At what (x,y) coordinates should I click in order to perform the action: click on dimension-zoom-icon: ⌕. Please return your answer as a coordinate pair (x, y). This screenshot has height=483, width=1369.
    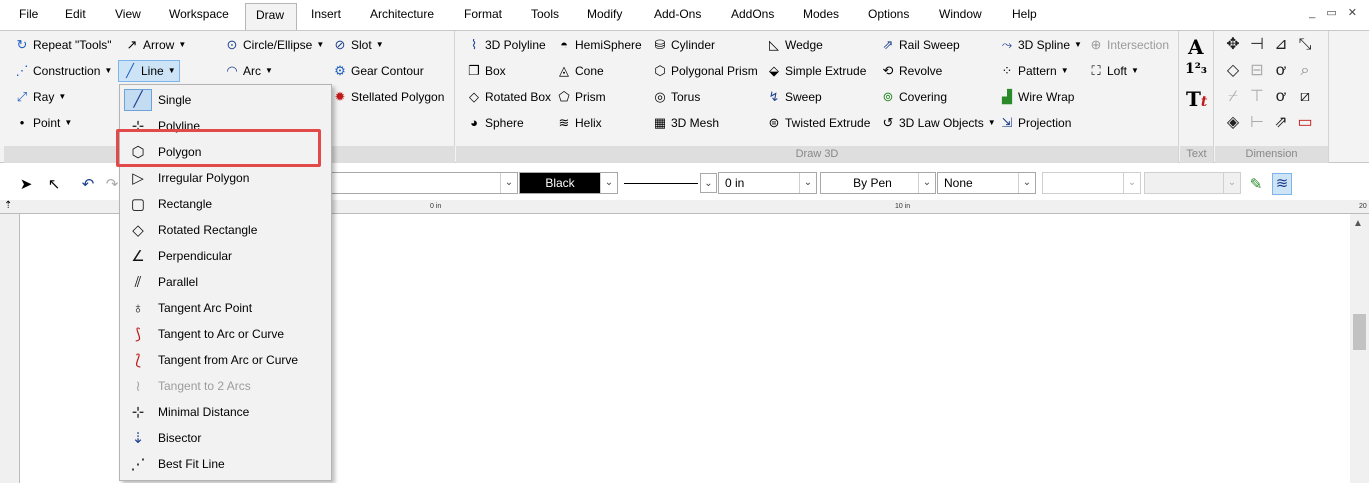
    Looking at the image, I should click on (1305, 71).